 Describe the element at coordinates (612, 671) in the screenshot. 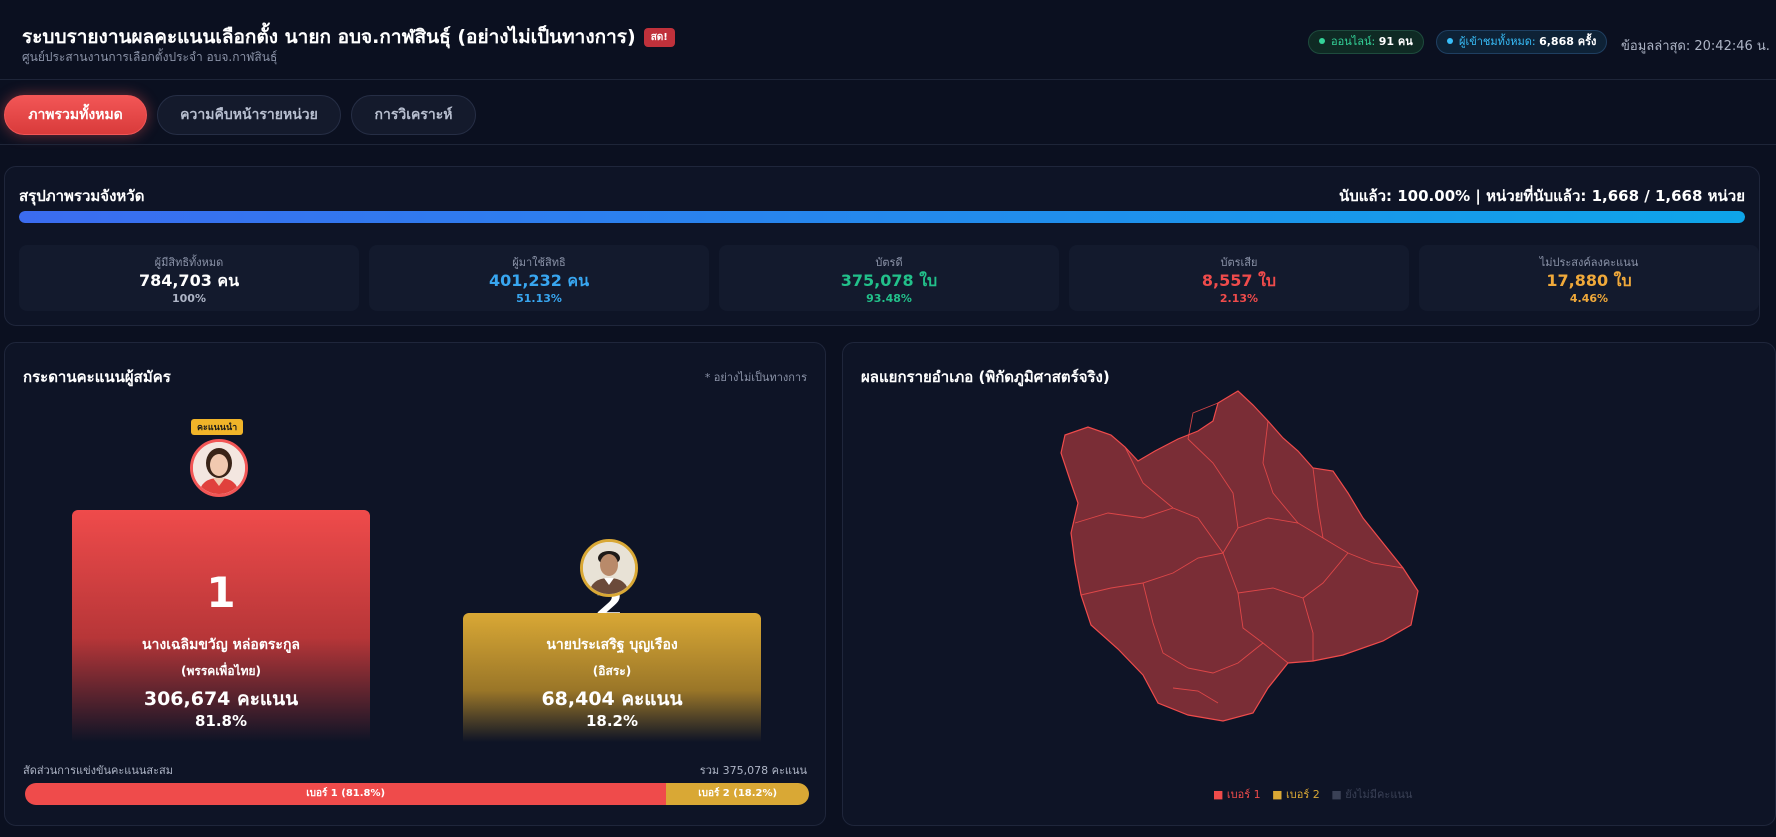

I see `candidate-party: (อิสระ)` at that location.